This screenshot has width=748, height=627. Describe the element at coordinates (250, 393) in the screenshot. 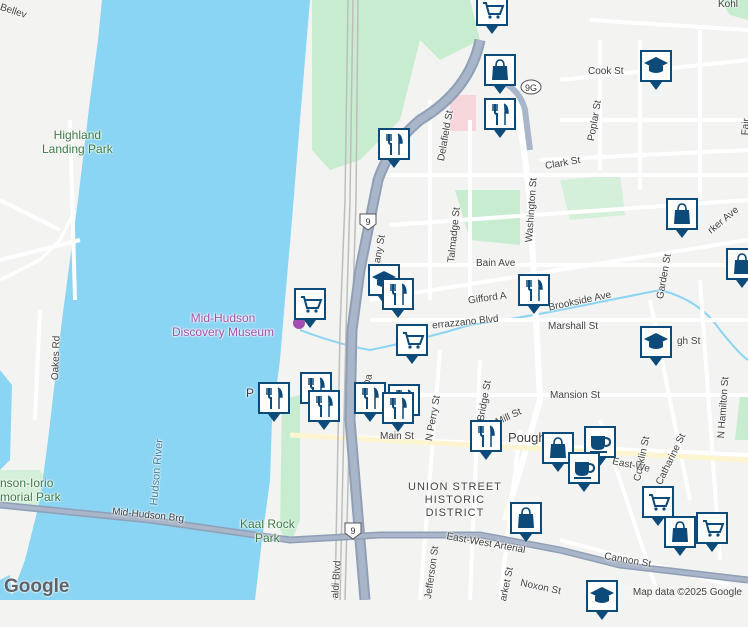

I see `label-p: P` at that location.